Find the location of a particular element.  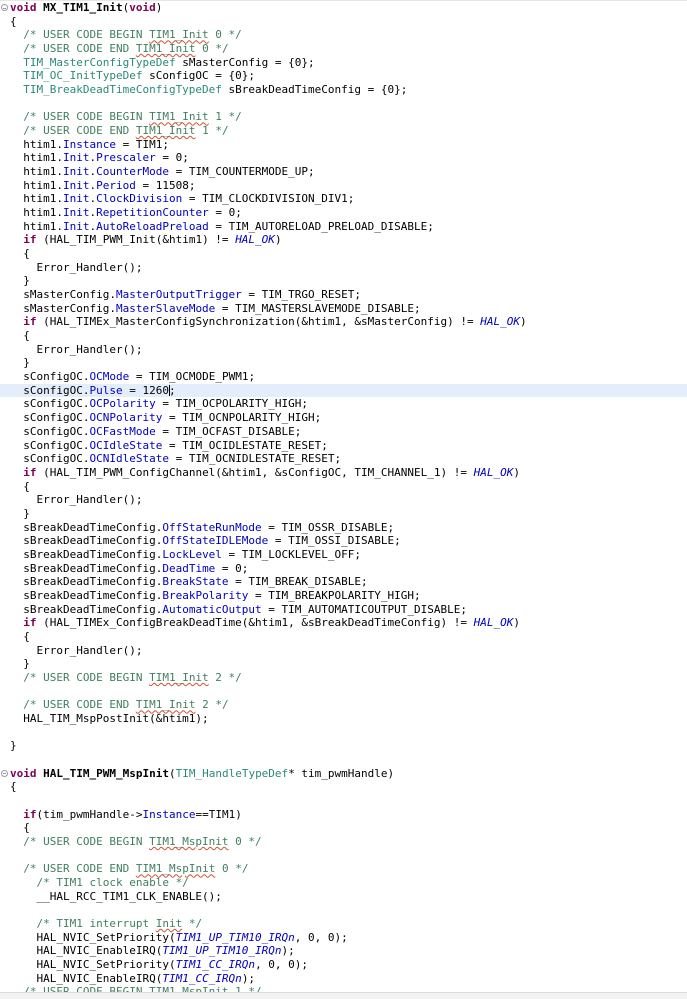

code-line: /* USER CODE END TIM1_MspInit 0 */ is located at coordinates (343, 869).